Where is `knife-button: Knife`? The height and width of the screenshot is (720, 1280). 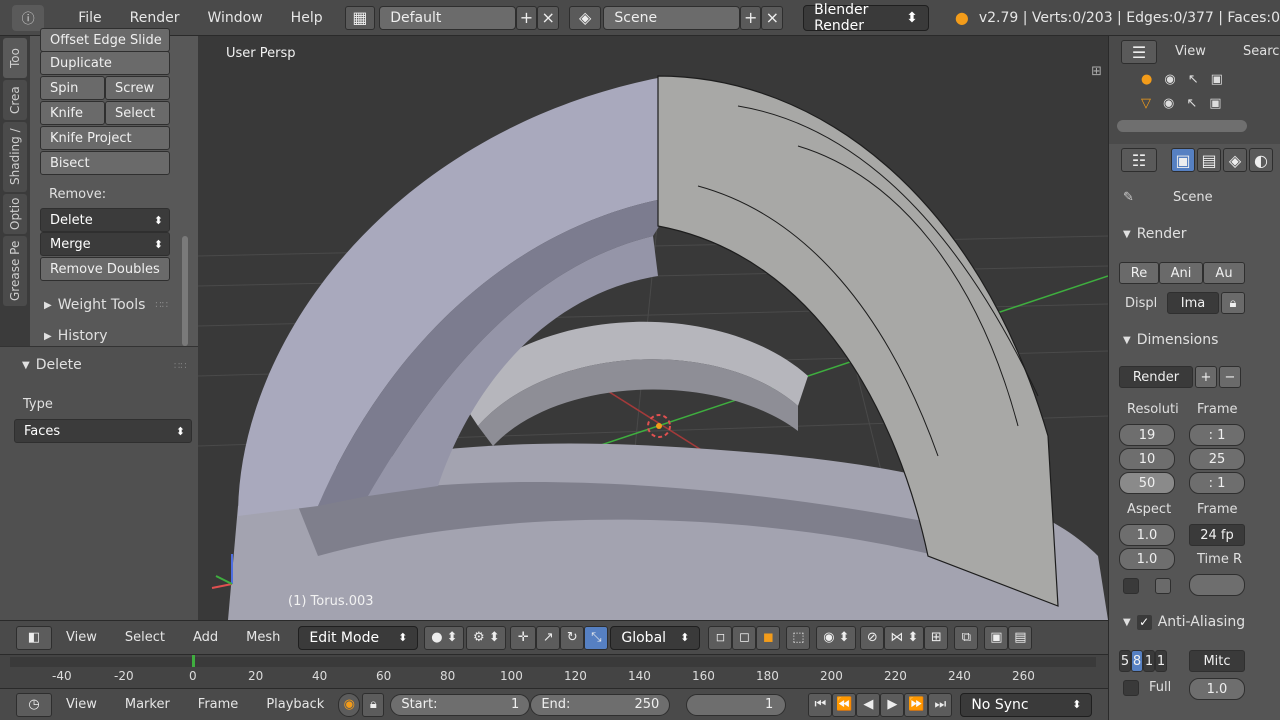
knife-button: Knife is located at coordinates (72, 113).